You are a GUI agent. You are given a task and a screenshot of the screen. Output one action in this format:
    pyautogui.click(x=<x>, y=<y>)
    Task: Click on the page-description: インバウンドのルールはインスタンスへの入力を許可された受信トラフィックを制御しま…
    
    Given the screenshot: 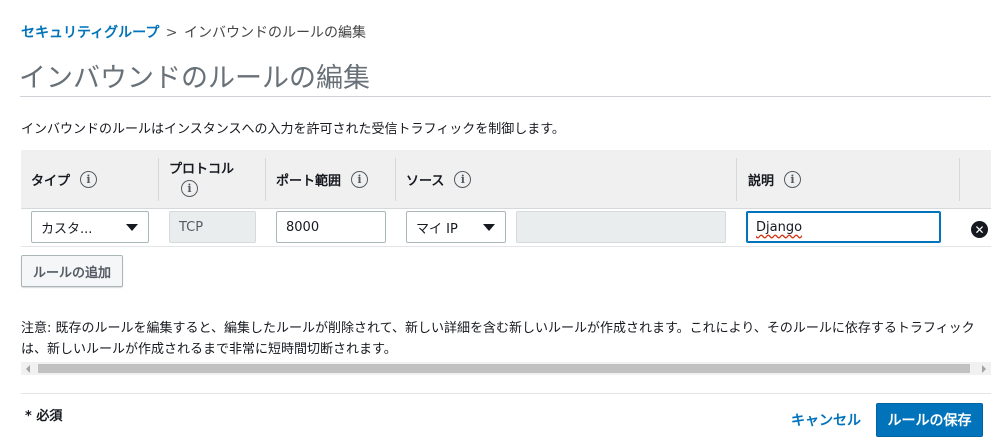 What is the action you would take?
    pyautogui.click(x=293, y=129)
    